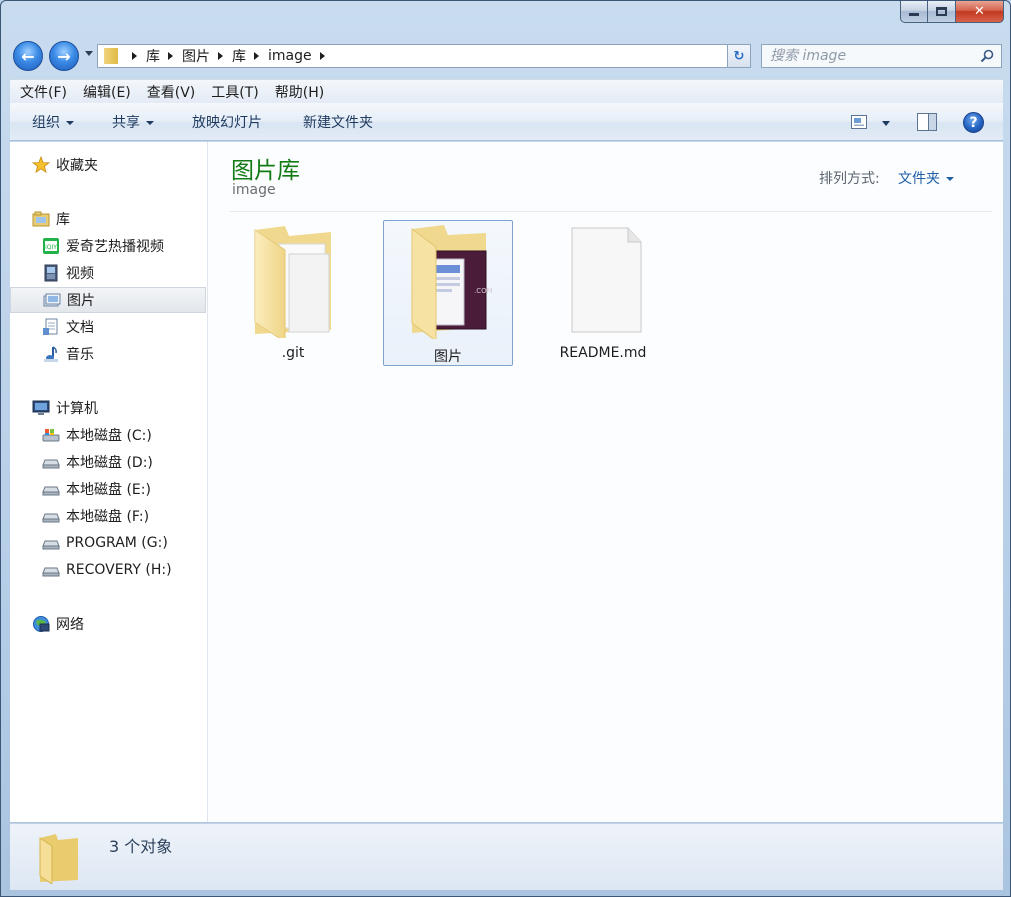  Describe the element at coordinates (80, 274) in the screenshot. I see `sidebar-item-label: 视频` at that location.